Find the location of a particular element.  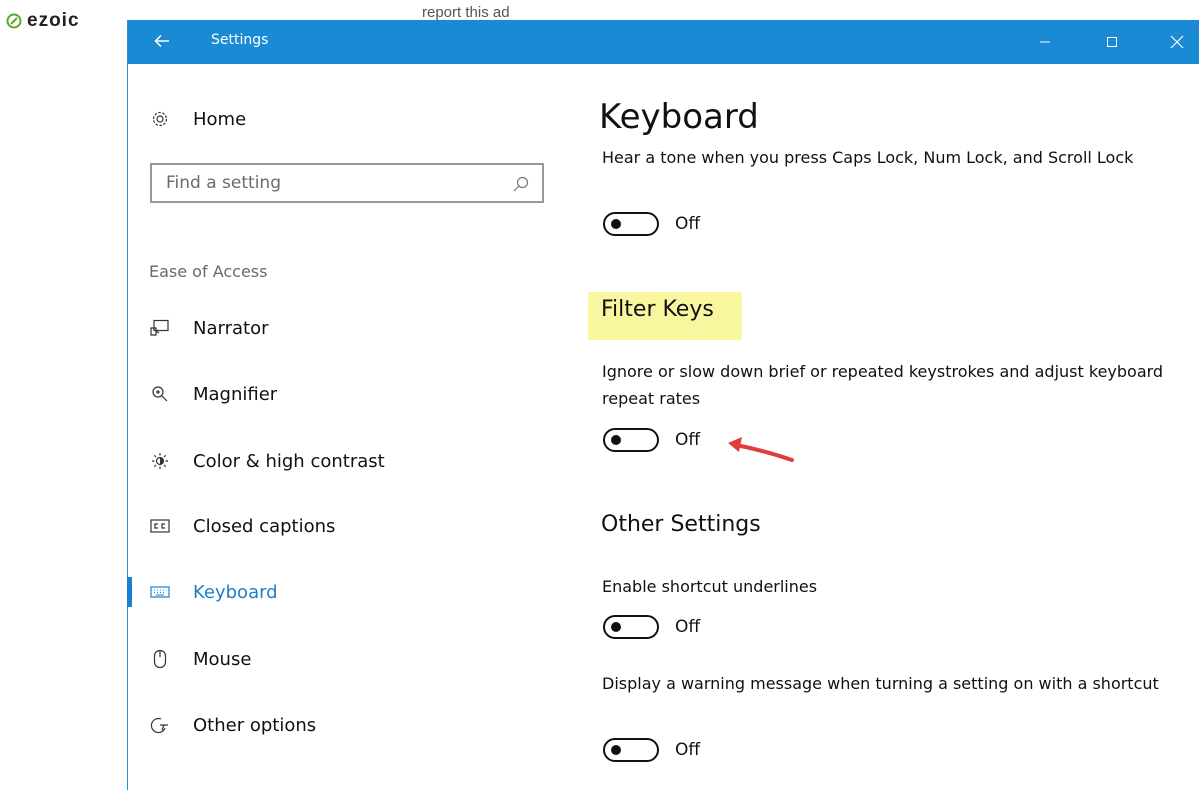

sidebar-item-narrator: Narrator is located at coordinates (209, 328).